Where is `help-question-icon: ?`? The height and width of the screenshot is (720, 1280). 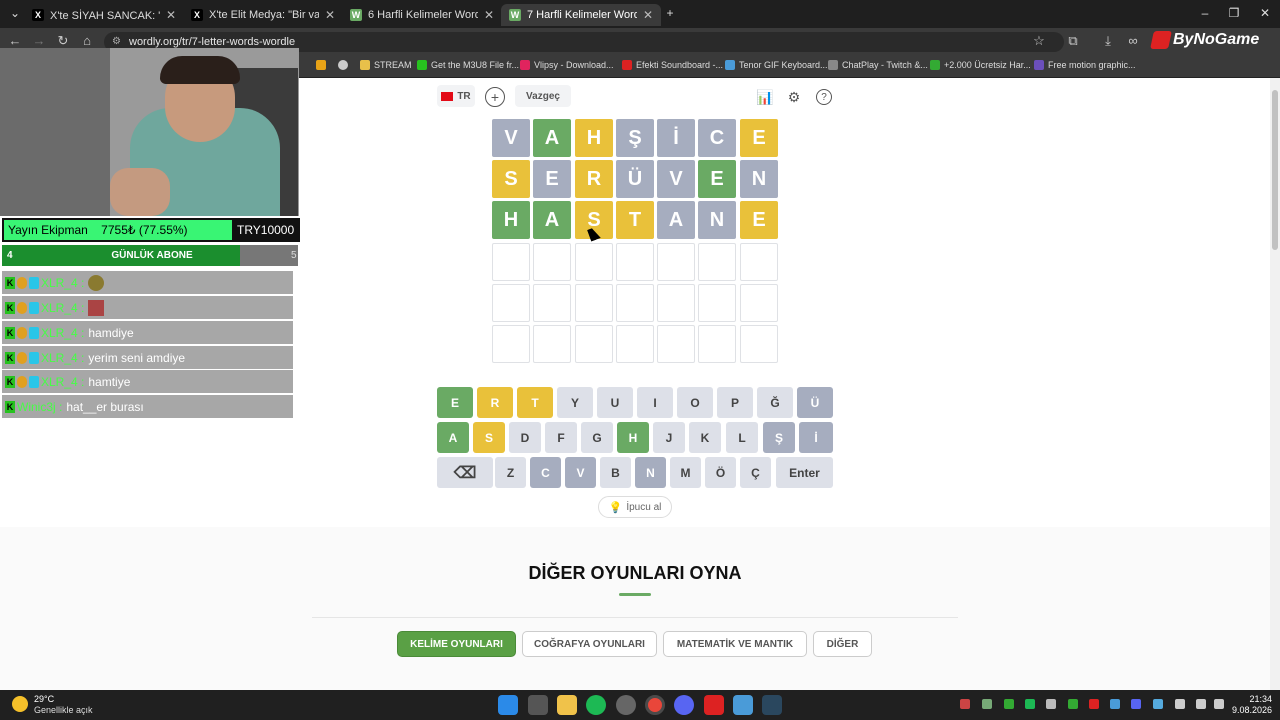
help-question-icon: ? is located at coordinates (824, 97).